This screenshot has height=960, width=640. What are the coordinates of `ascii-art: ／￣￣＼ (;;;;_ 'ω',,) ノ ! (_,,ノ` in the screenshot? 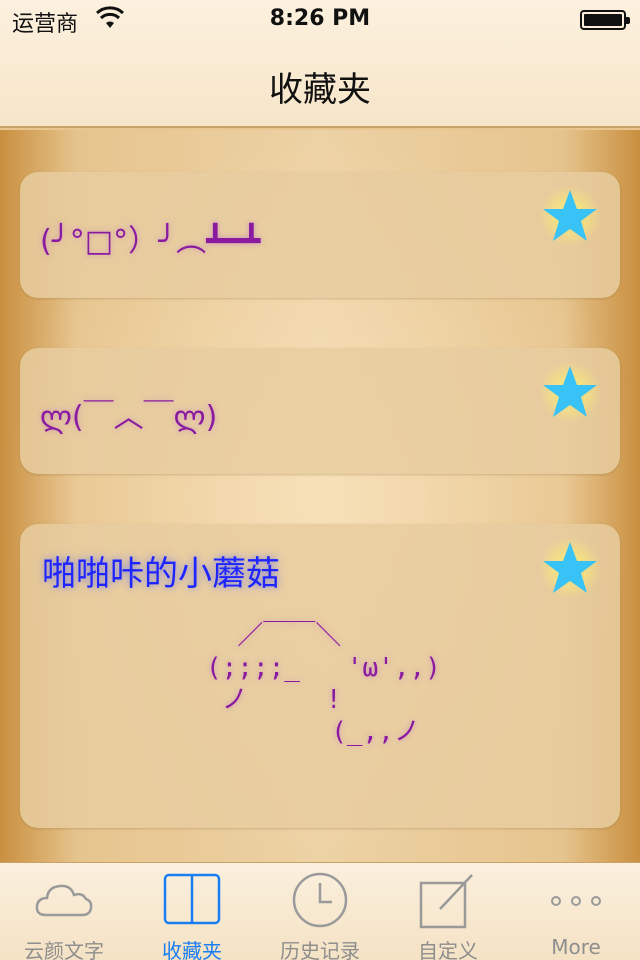 It's located at (323, 684).